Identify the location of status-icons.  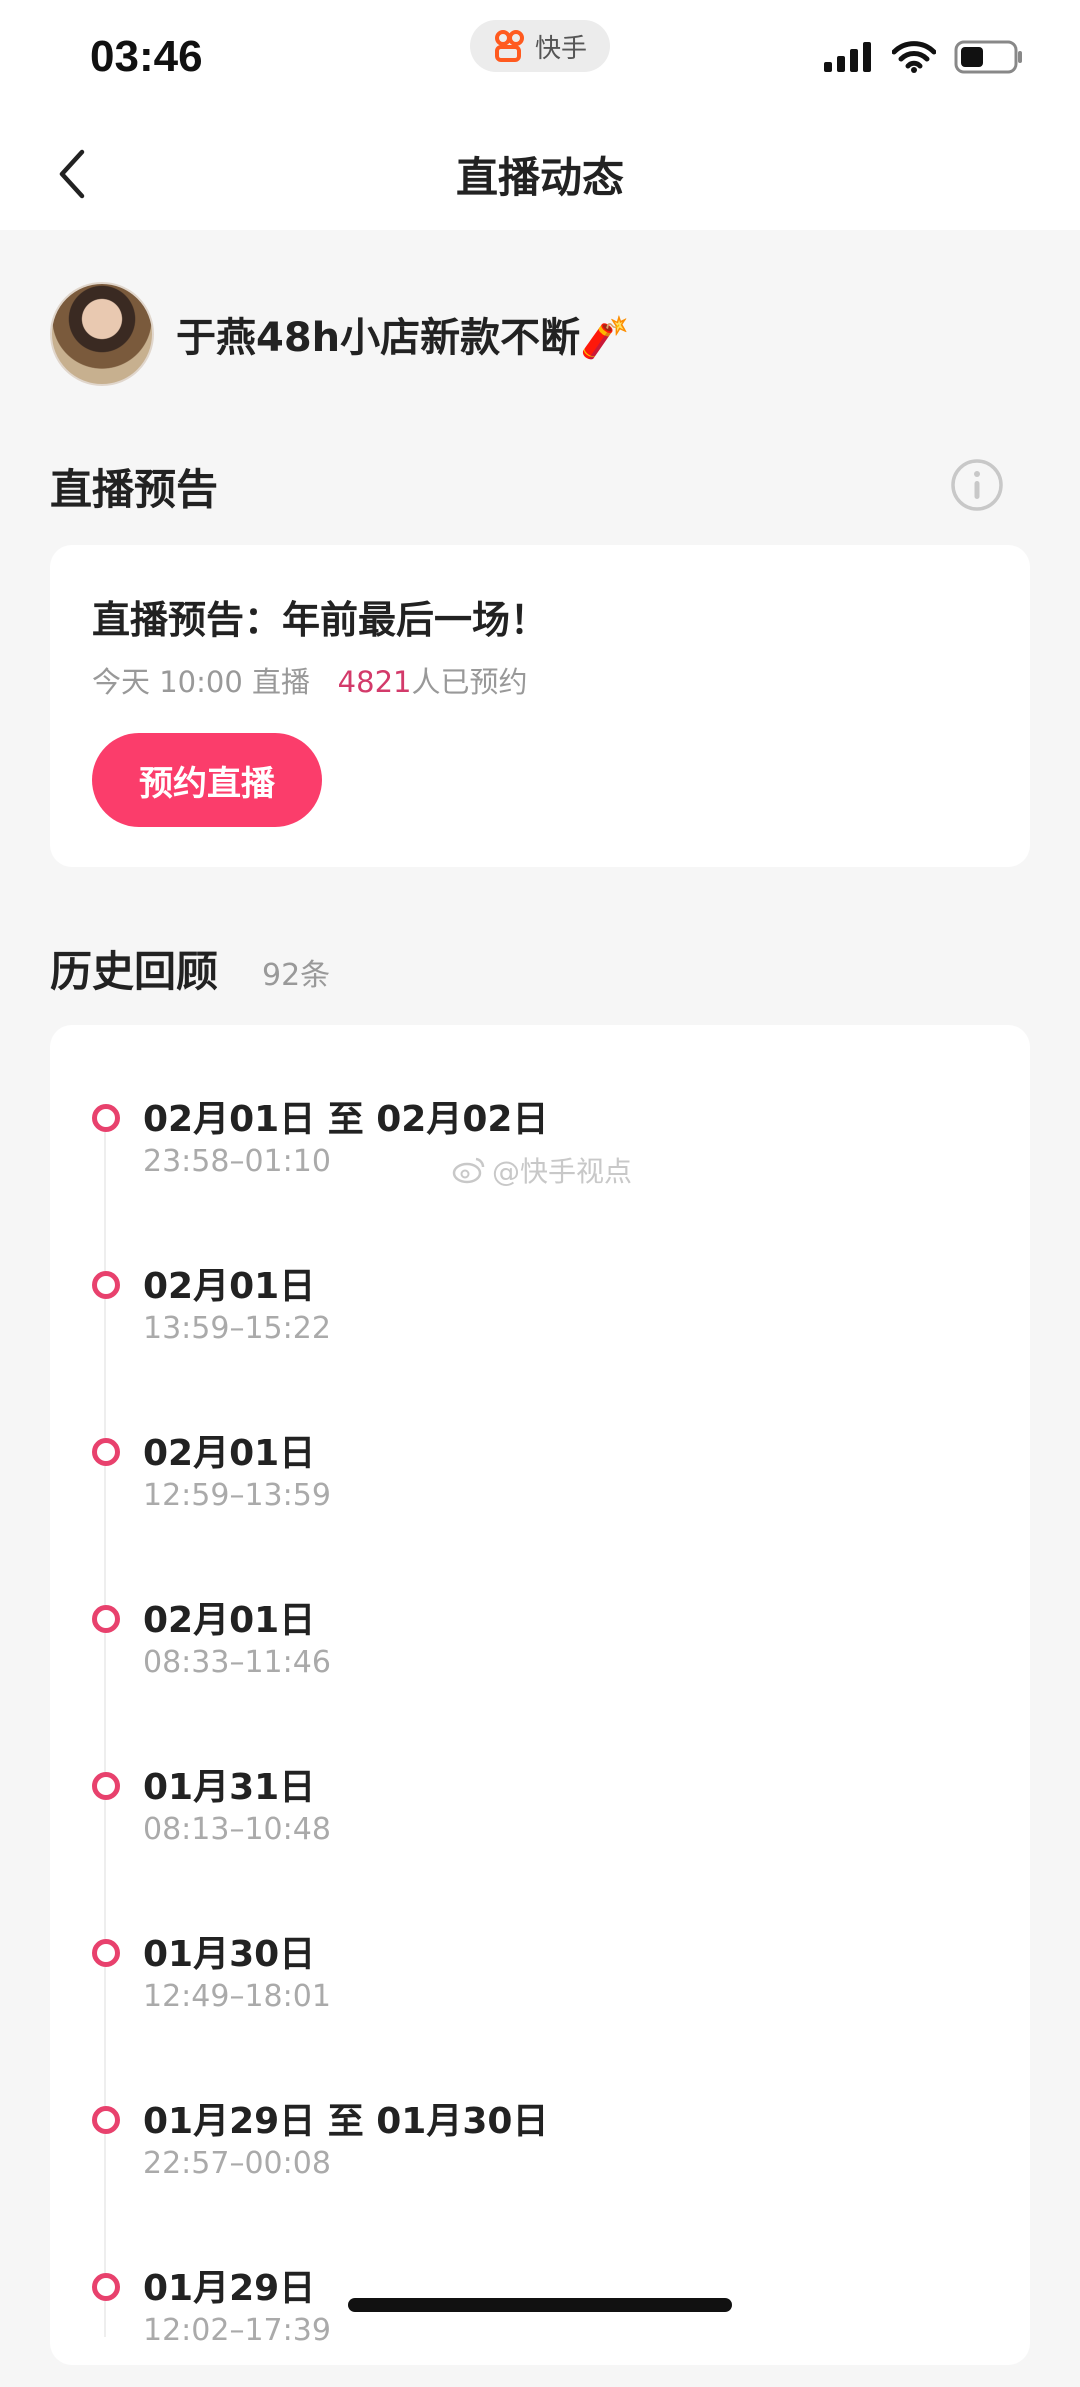
(924, 57).